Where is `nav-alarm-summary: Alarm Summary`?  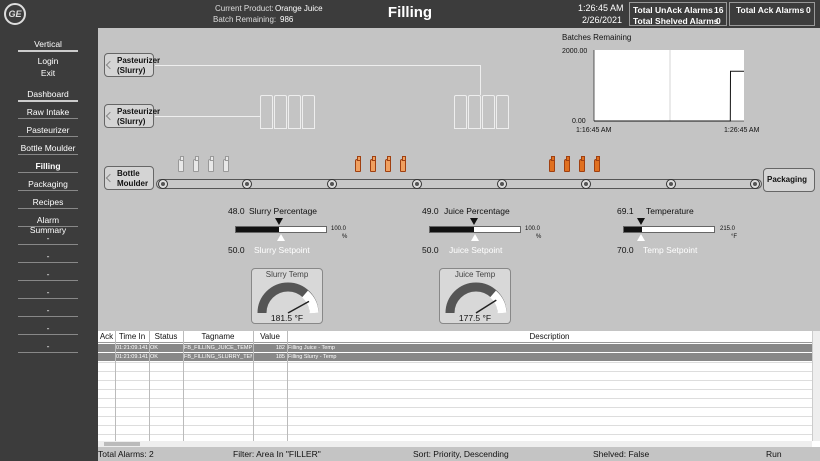
nav-alarm-summary: Alarm Summary is located at coordinates (48, 225).